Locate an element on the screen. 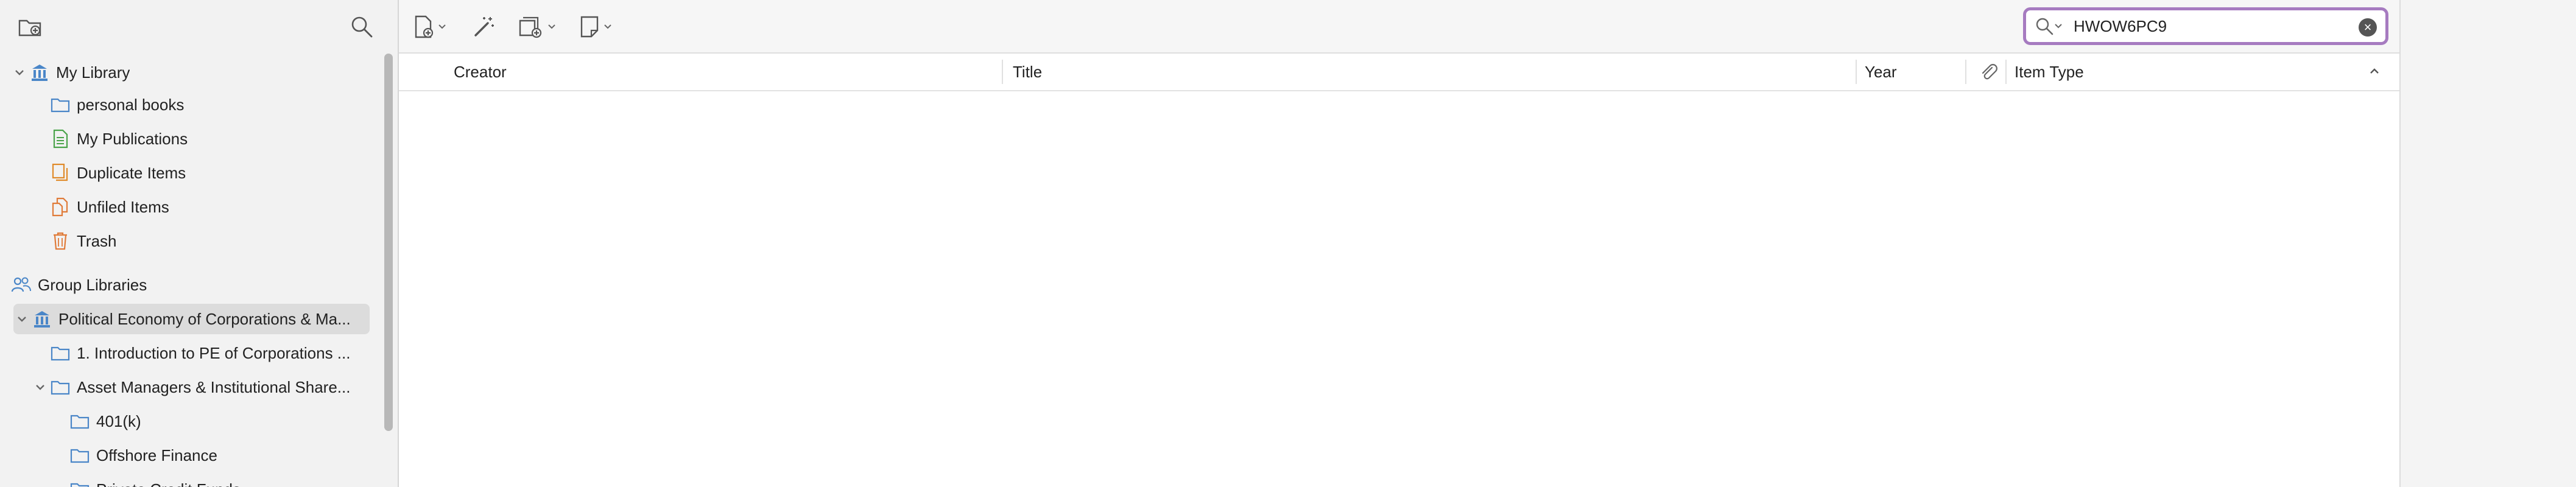  tree-item-private-credit-funds: Private Credit Funds is located at coordinates (155, 480).